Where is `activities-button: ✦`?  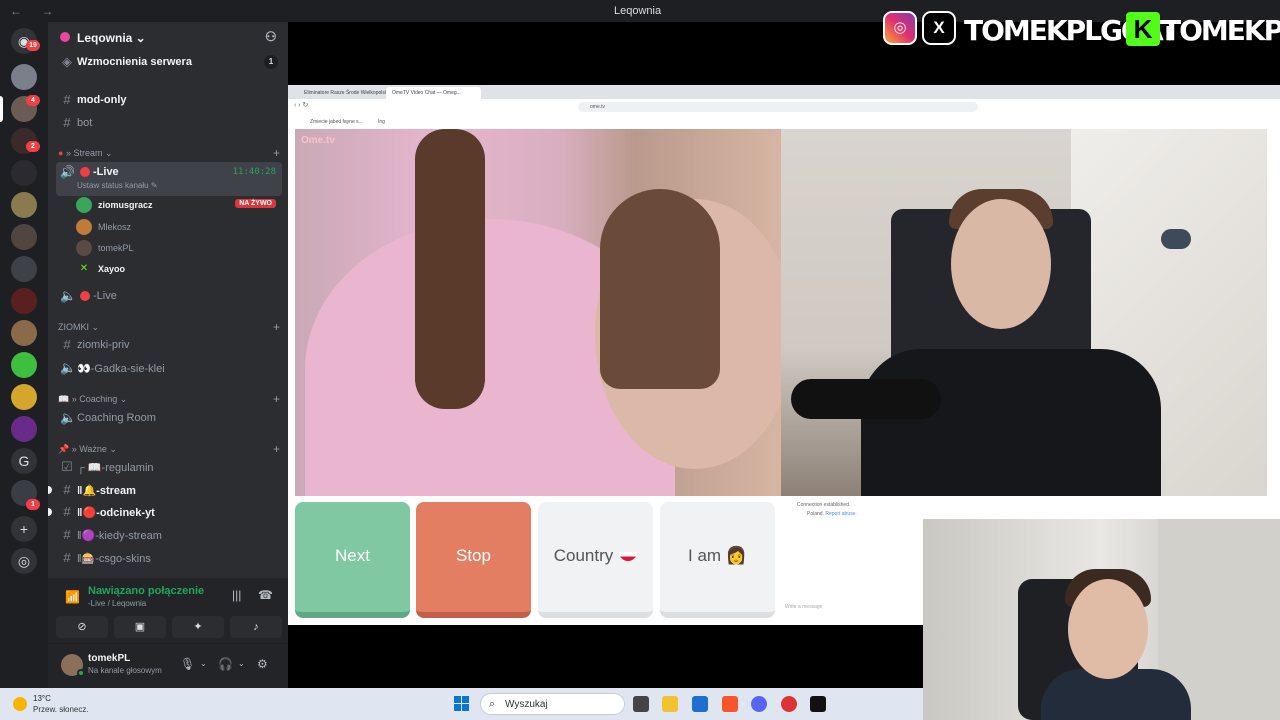 activities-button: ✦ is located at coordinates (198, 627).